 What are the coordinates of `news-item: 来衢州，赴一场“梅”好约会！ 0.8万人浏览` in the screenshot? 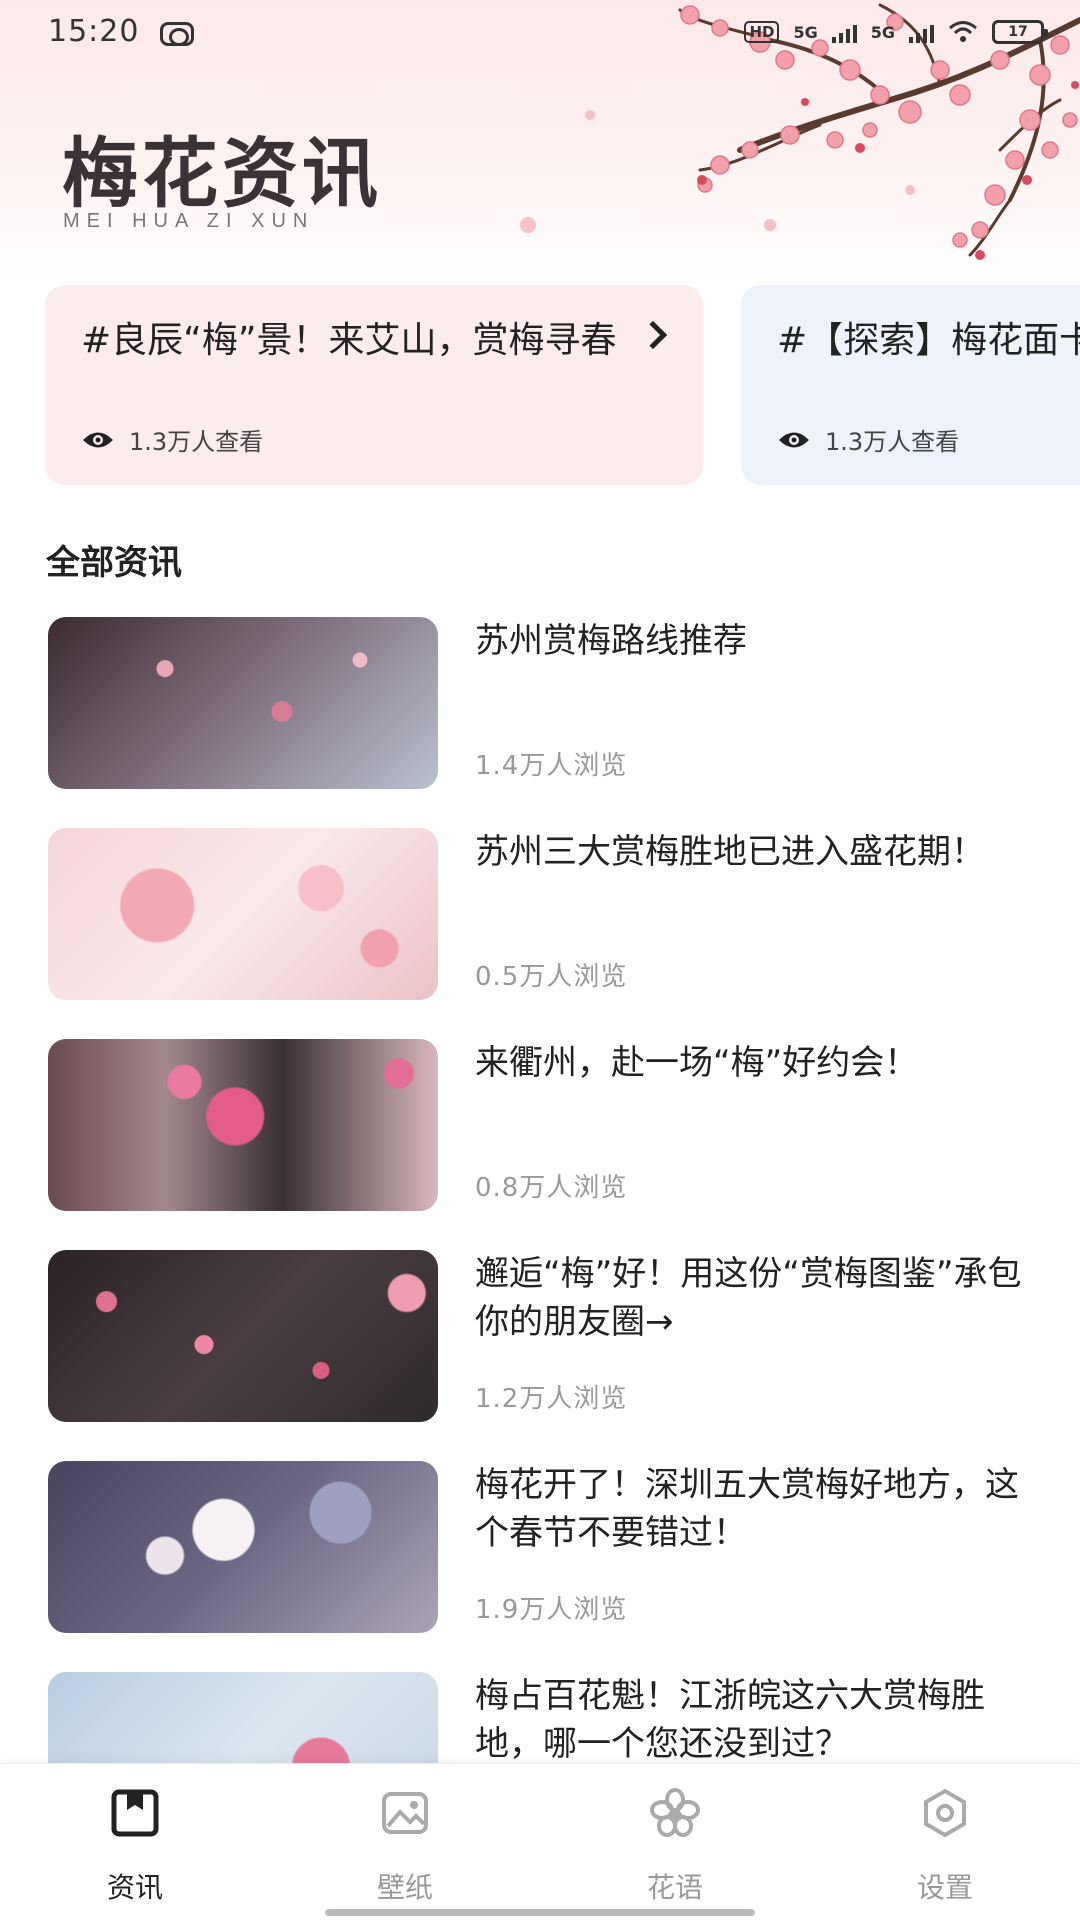 It's located at (548, 1125).